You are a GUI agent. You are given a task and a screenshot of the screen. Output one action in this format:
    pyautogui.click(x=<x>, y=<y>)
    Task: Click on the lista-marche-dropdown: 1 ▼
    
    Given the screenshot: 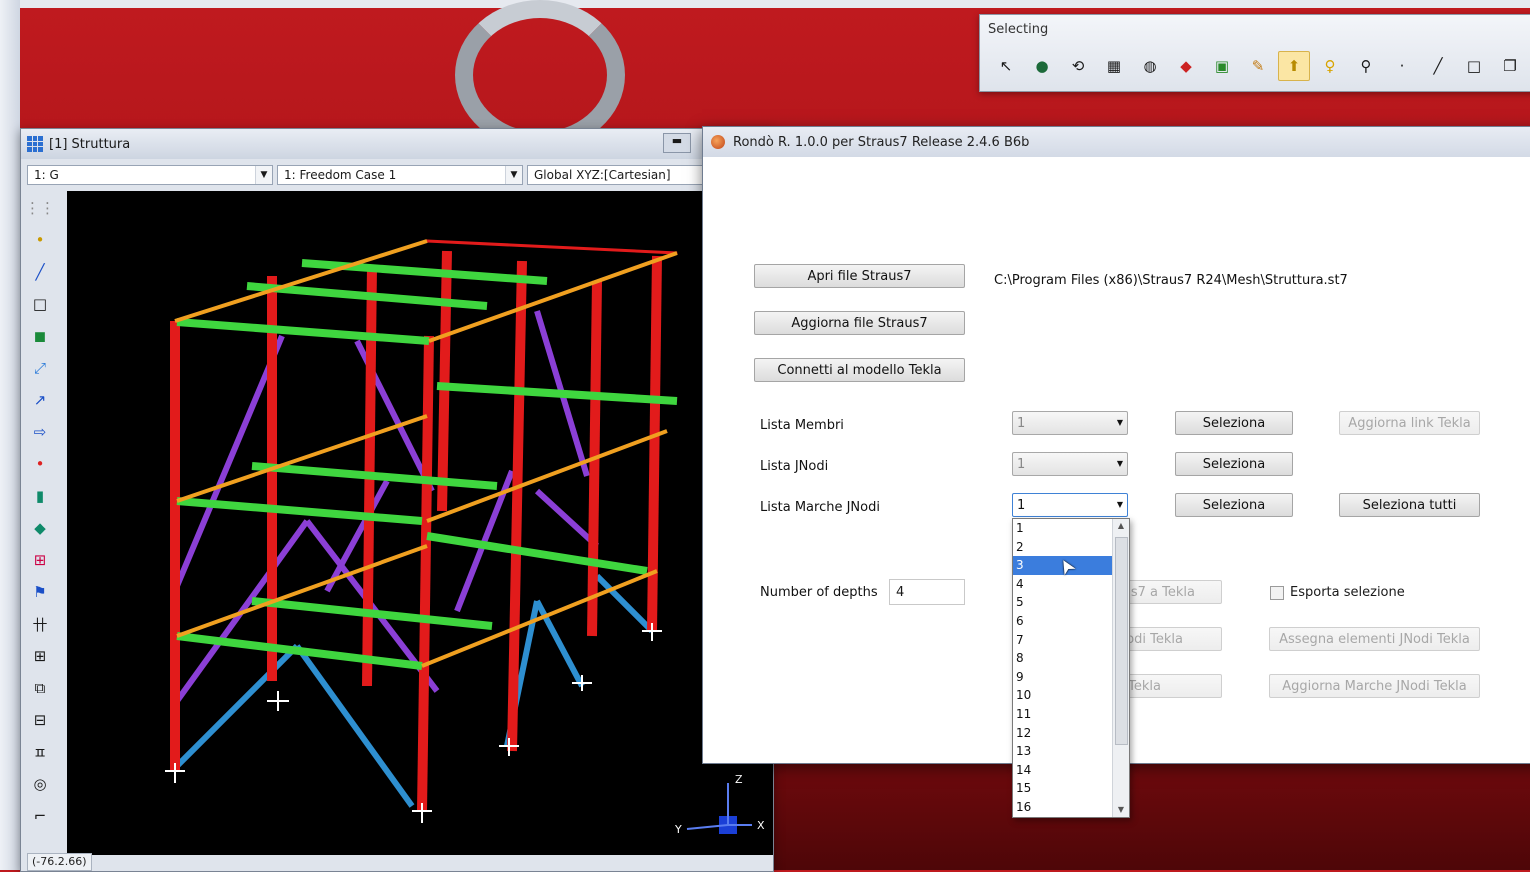 What is the action you would take?
    pyautogui.click(x=1070, y=505)
    